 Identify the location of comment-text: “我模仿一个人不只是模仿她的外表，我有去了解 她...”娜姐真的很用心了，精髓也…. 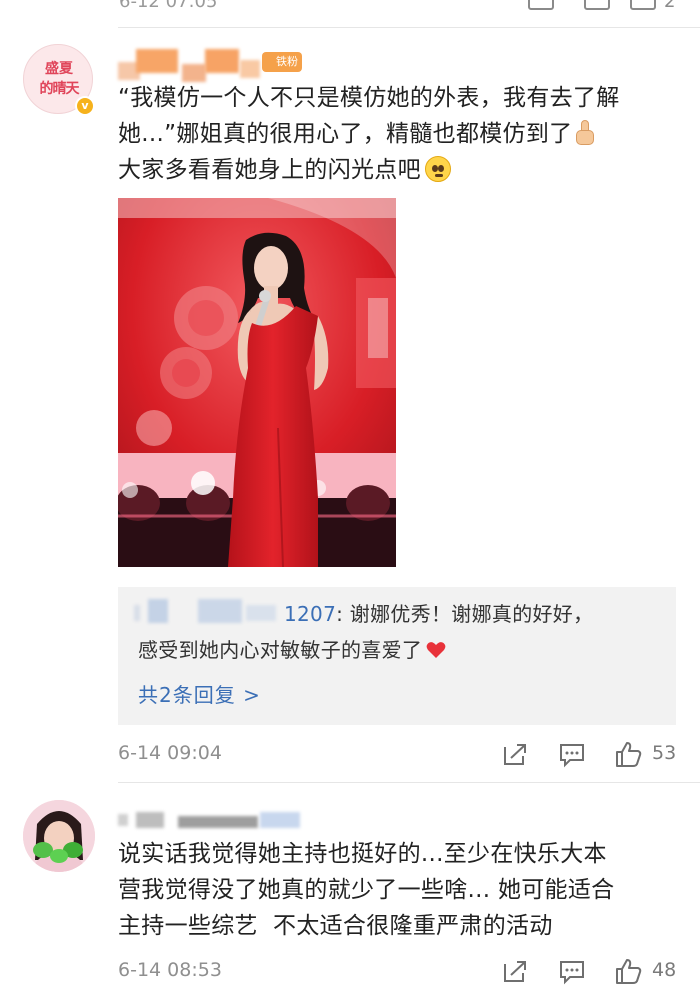
(398, 134).